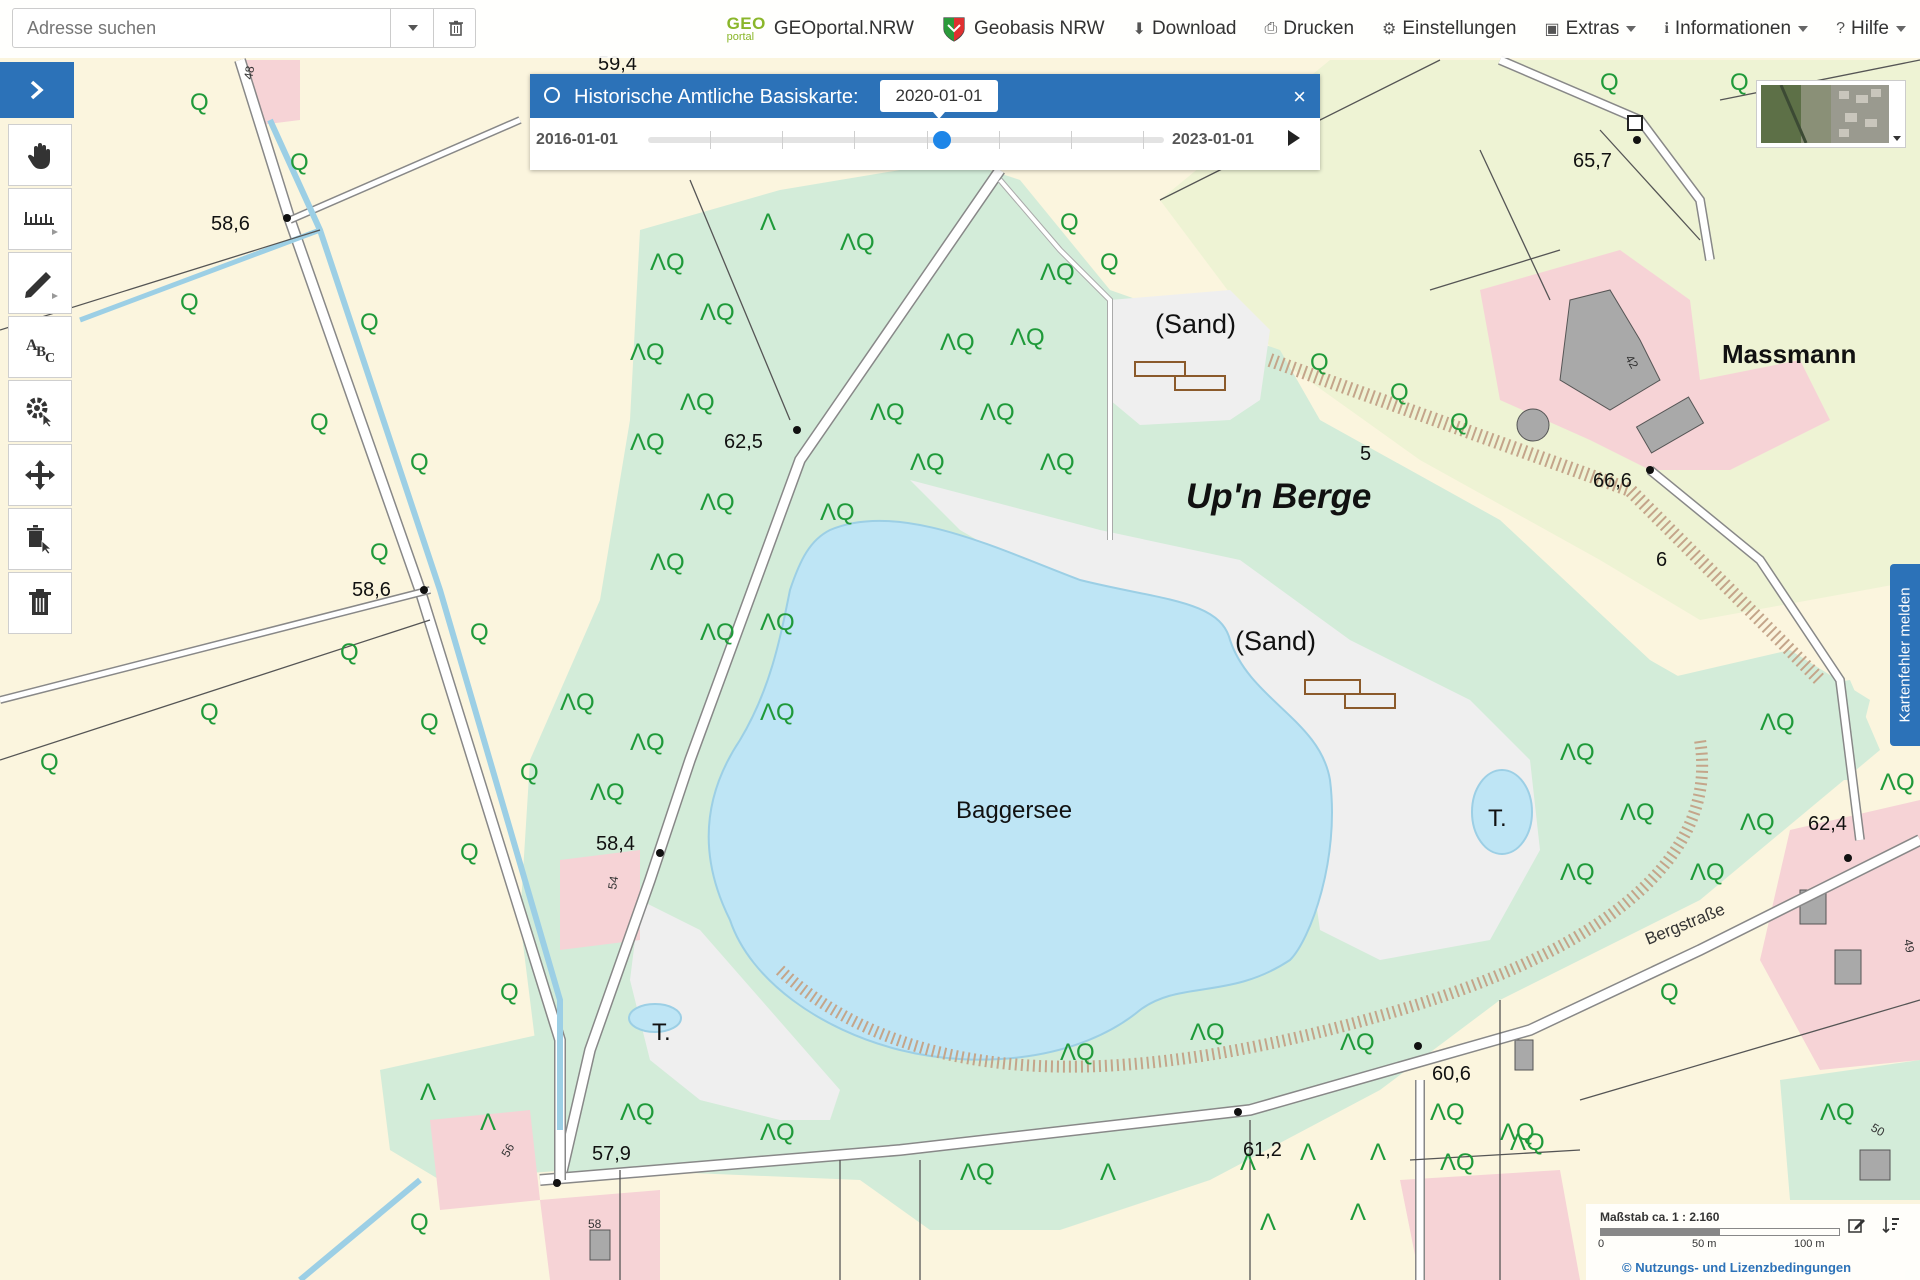 This screenshot has height=1280, width=1920. I want to click on settlement-south-east, so click(1490, 1225).